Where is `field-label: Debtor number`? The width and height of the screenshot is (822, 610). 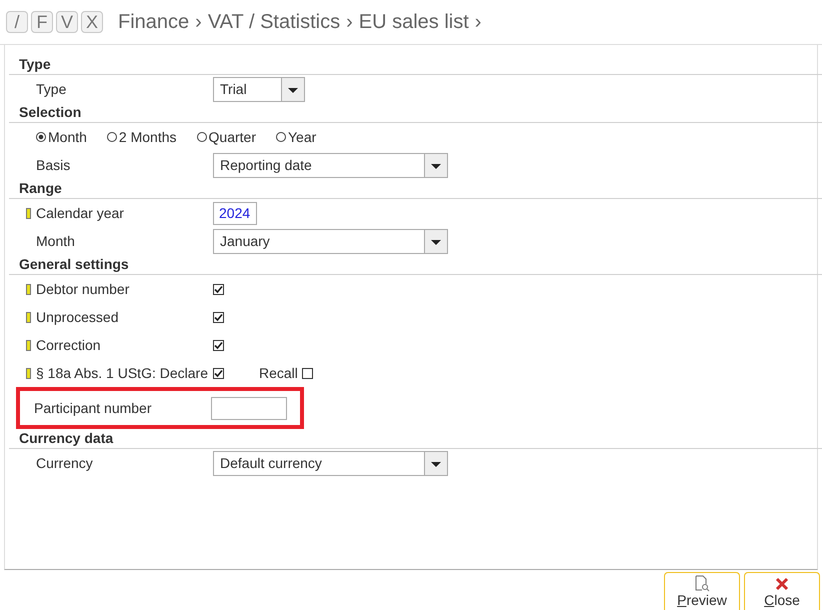
field-label: Debtor number is located at coordinates (83, 289).